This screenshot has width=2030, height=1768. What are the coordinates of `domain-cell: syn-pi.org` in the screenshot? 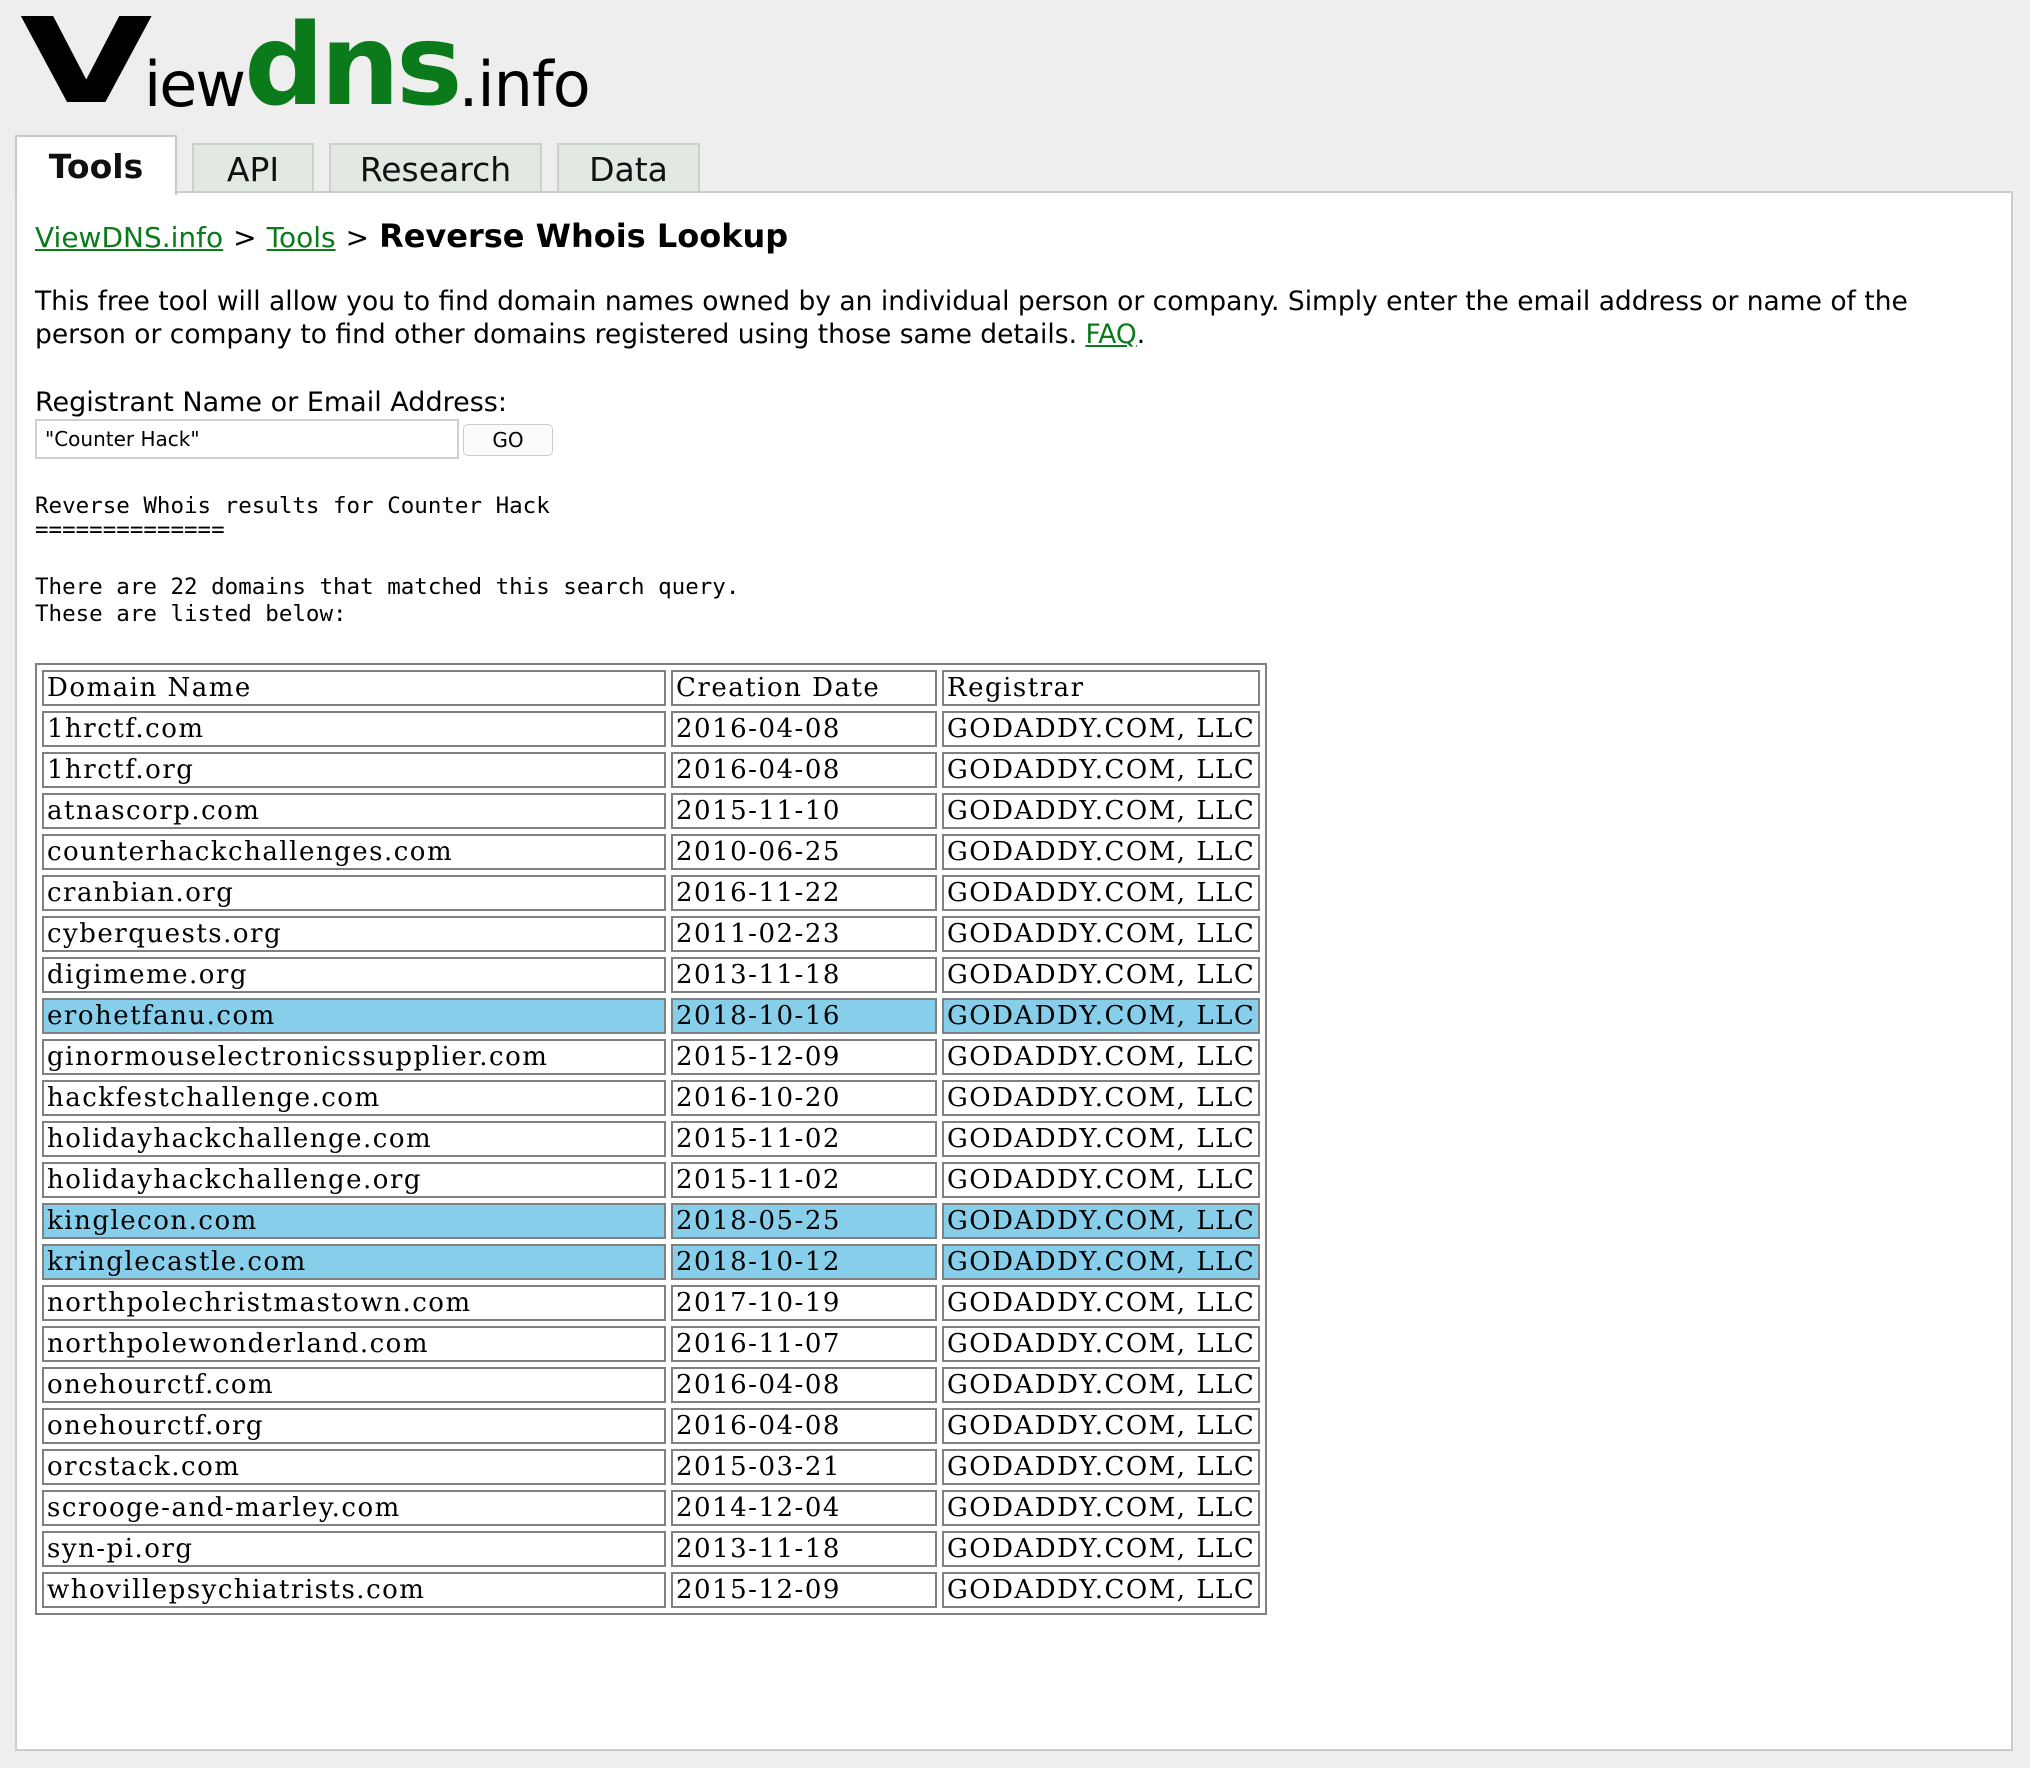 It's located at (354, 1549).